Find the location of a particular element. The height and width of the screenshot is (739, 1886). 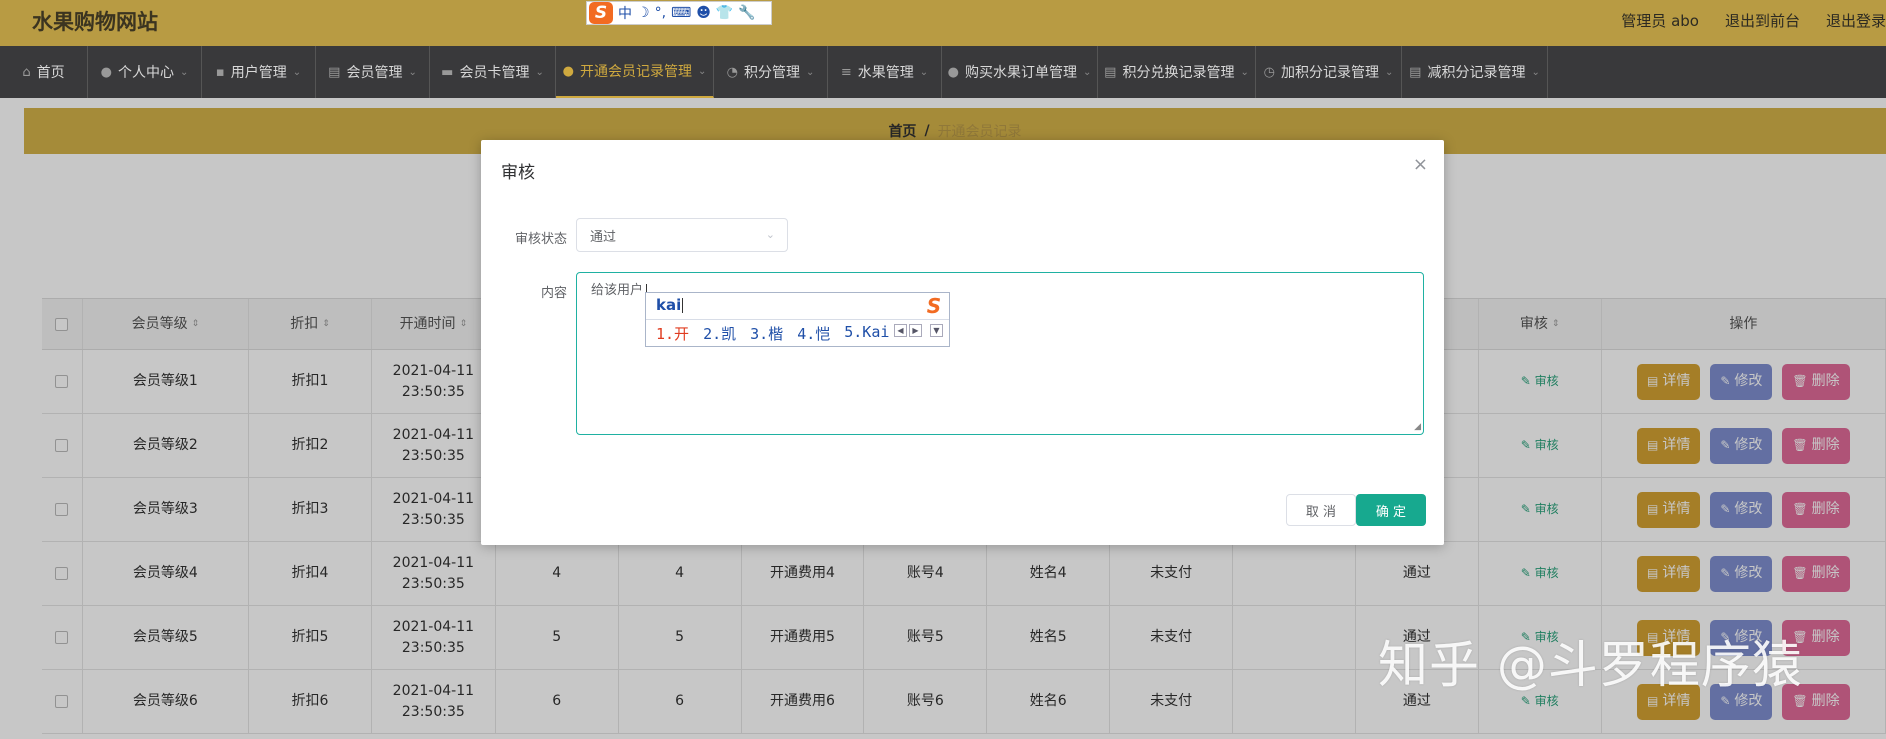

ime-expand-icon: ▼ is located at coordinates (936, 330).